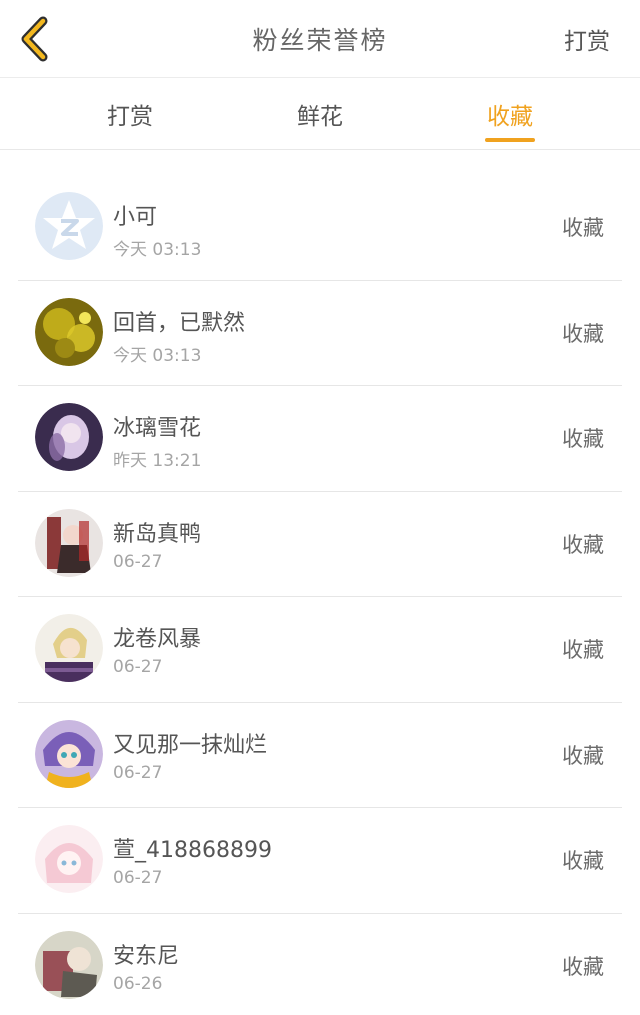  I want to click on fan-time: 06-26, so click(138, 983).